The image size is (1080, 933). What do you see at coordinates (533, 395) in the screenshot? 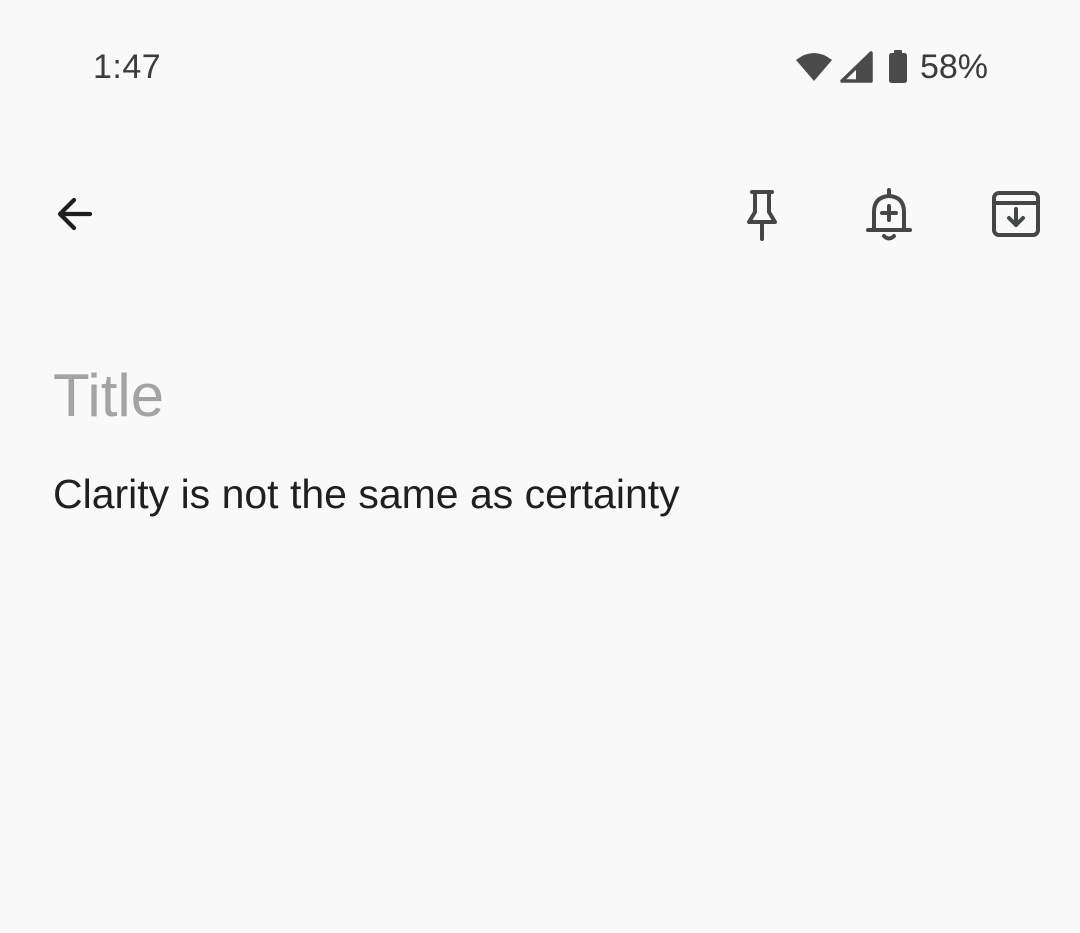
I see `title-input` at bounding box center [533, 395].